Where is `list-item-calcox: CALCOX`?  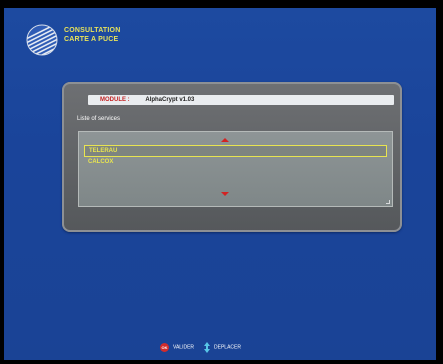 list-item-calcox: CALCOX is located at coordinates (234, 162).